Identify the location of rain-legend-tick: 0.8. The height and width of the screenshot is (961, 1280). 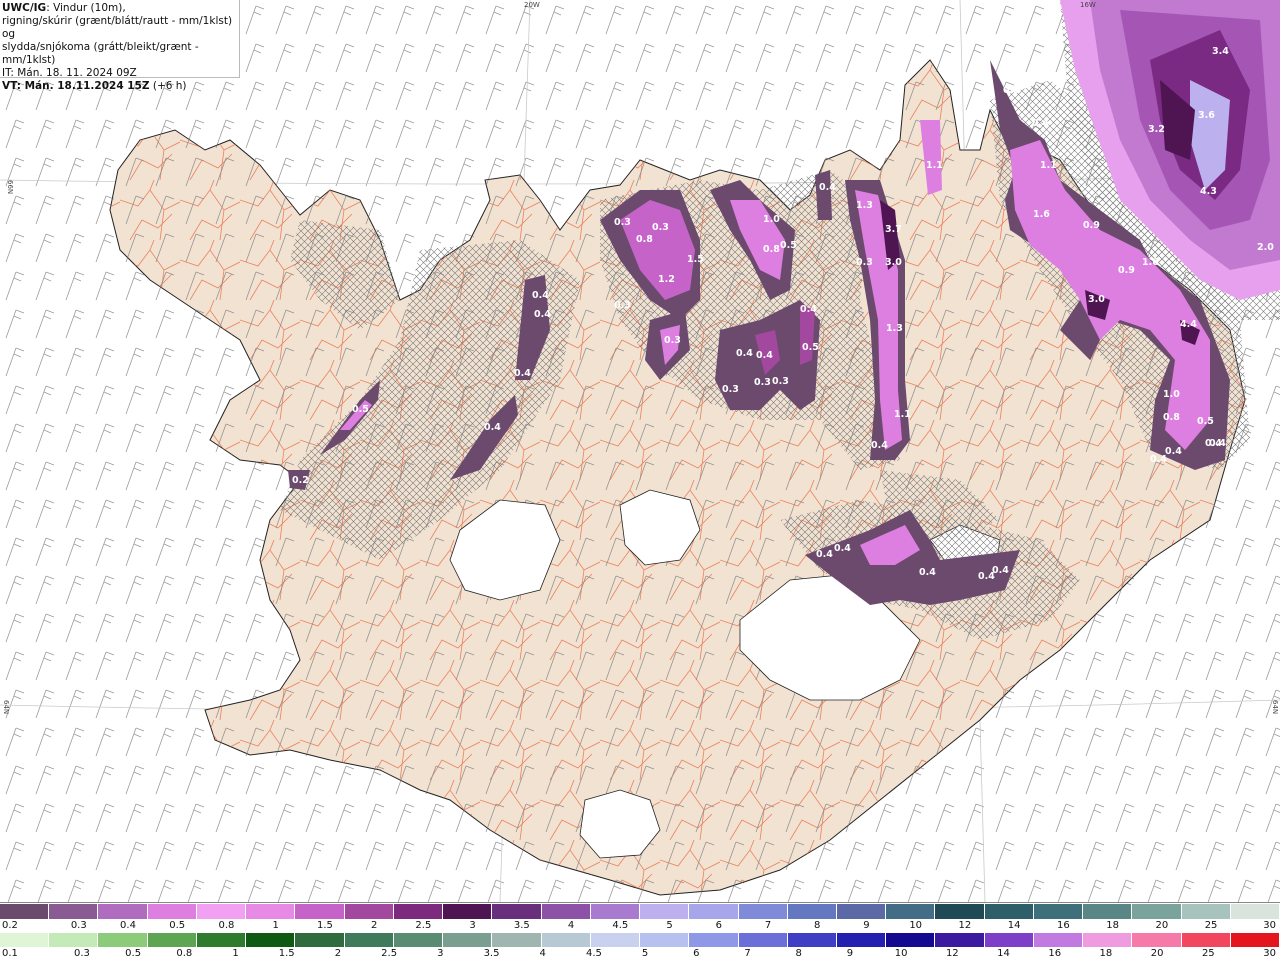
(184, 953).